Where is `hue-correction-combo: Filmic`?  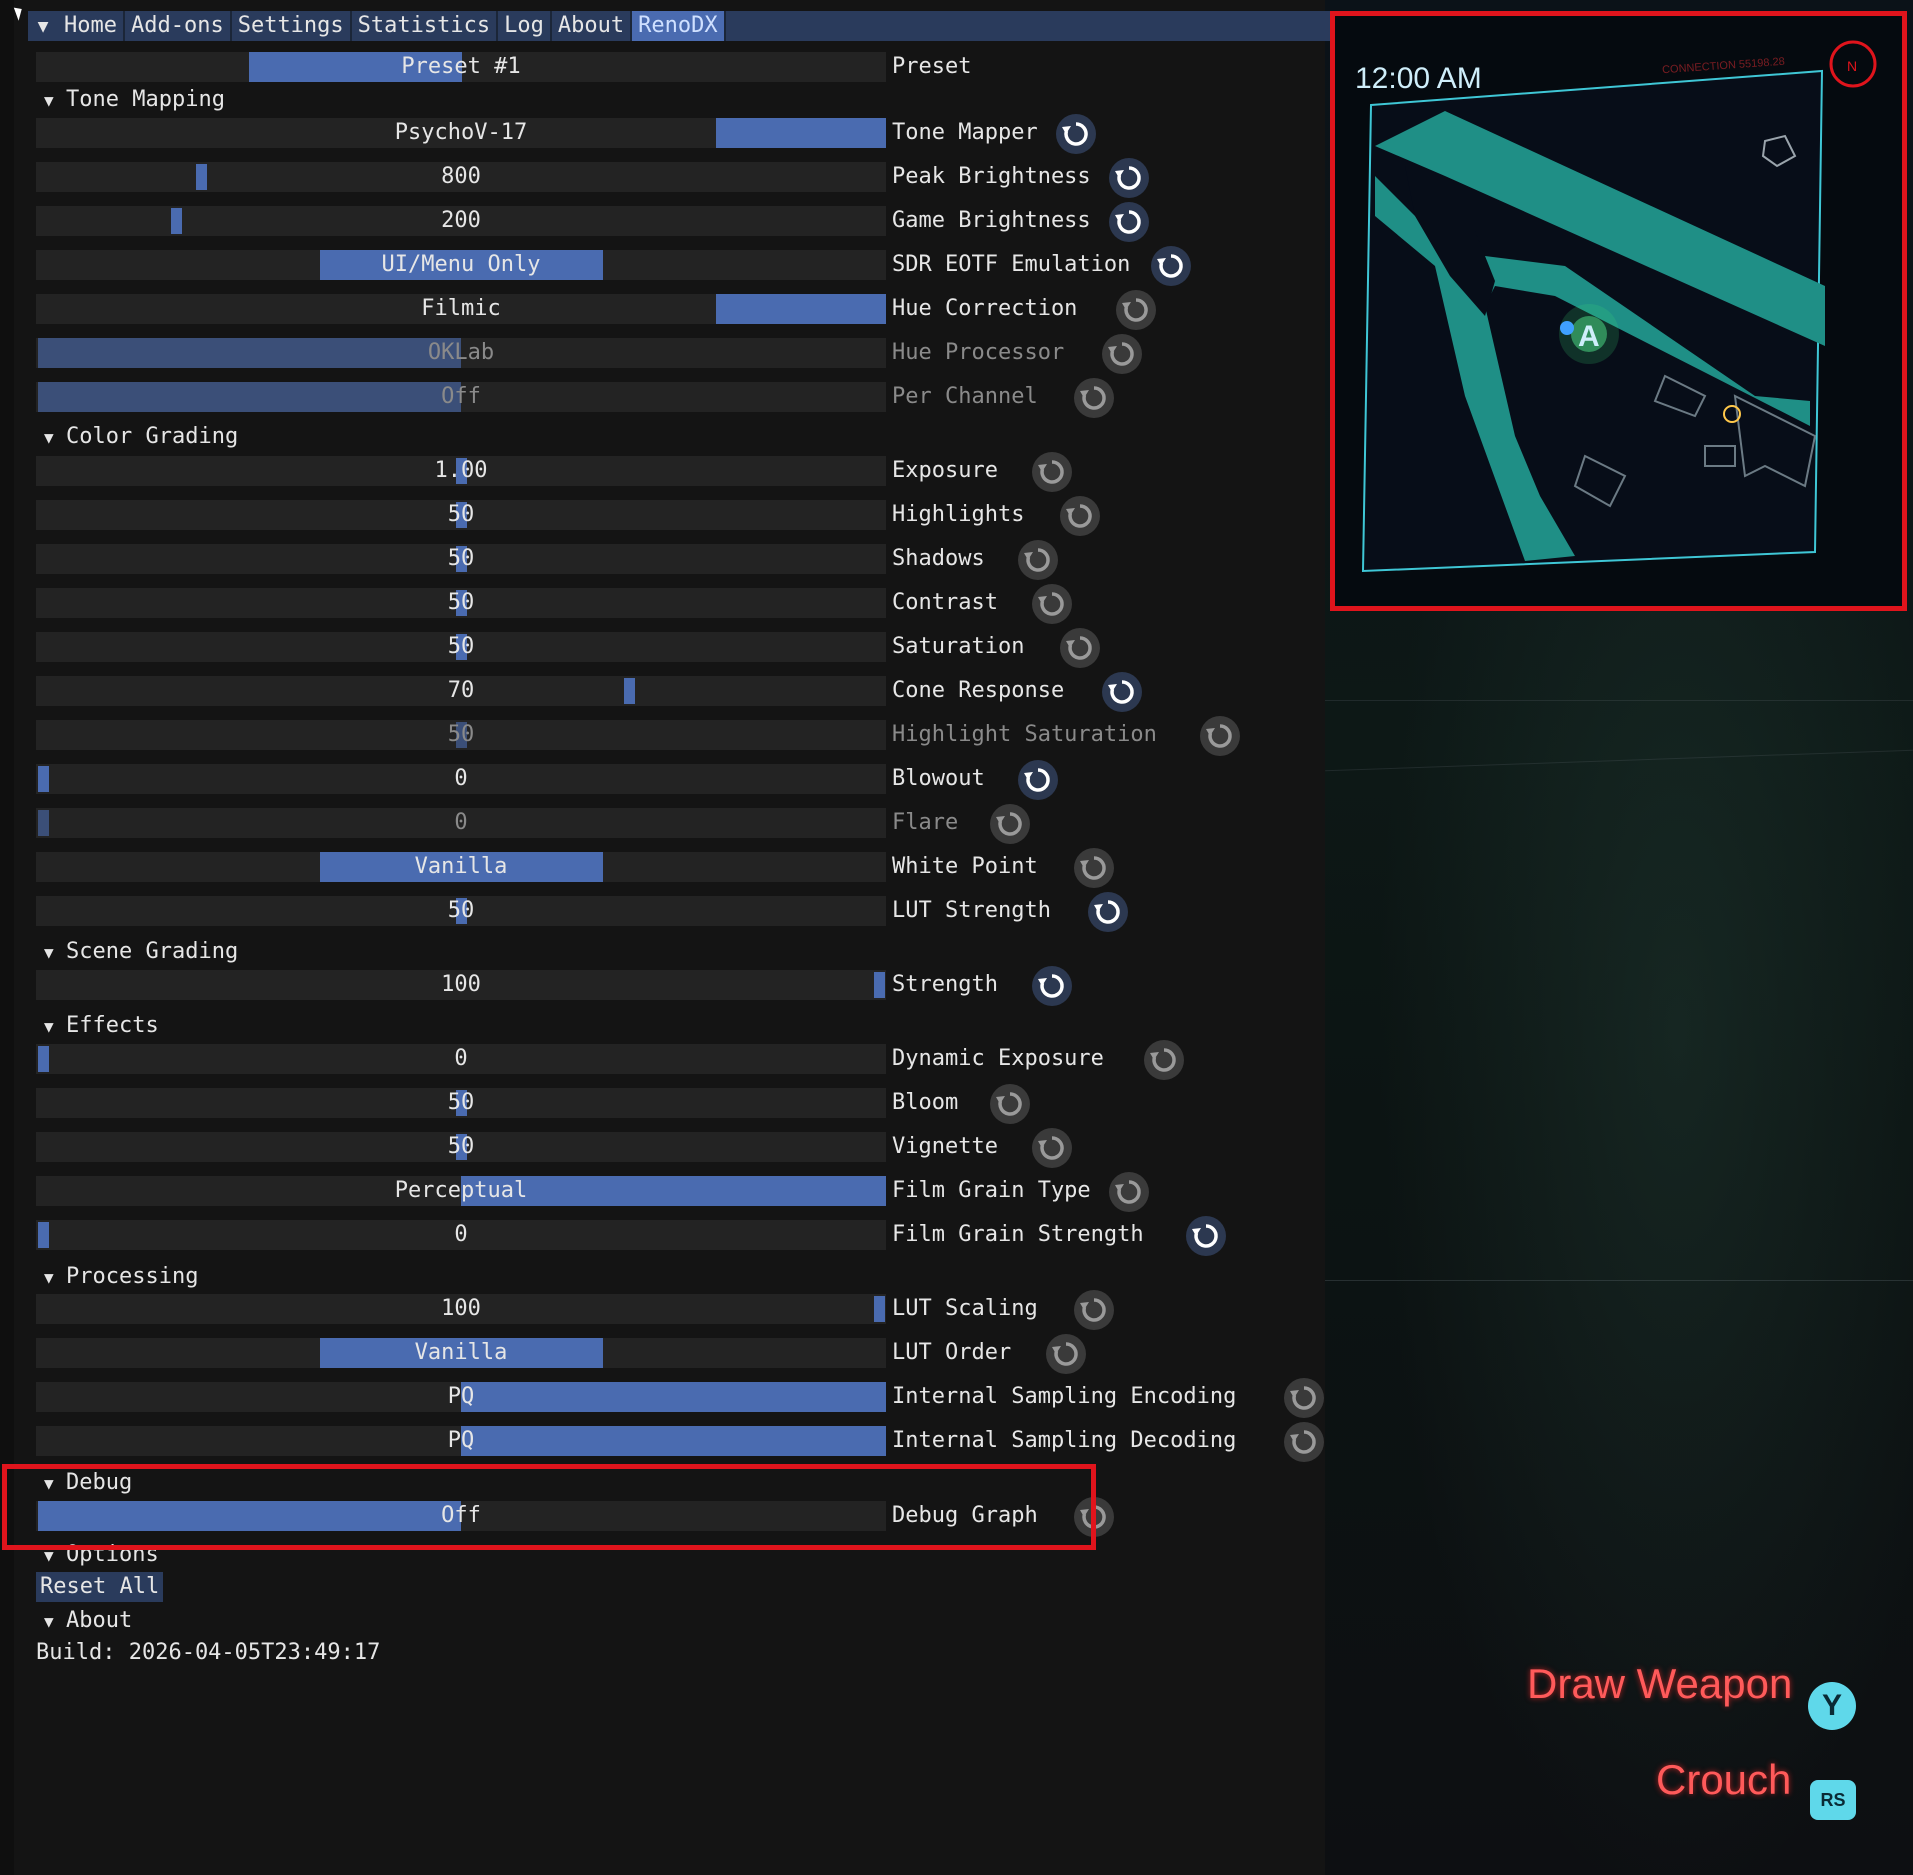 hue-correction-combo: Filmic is located at coordinates (461, 309).